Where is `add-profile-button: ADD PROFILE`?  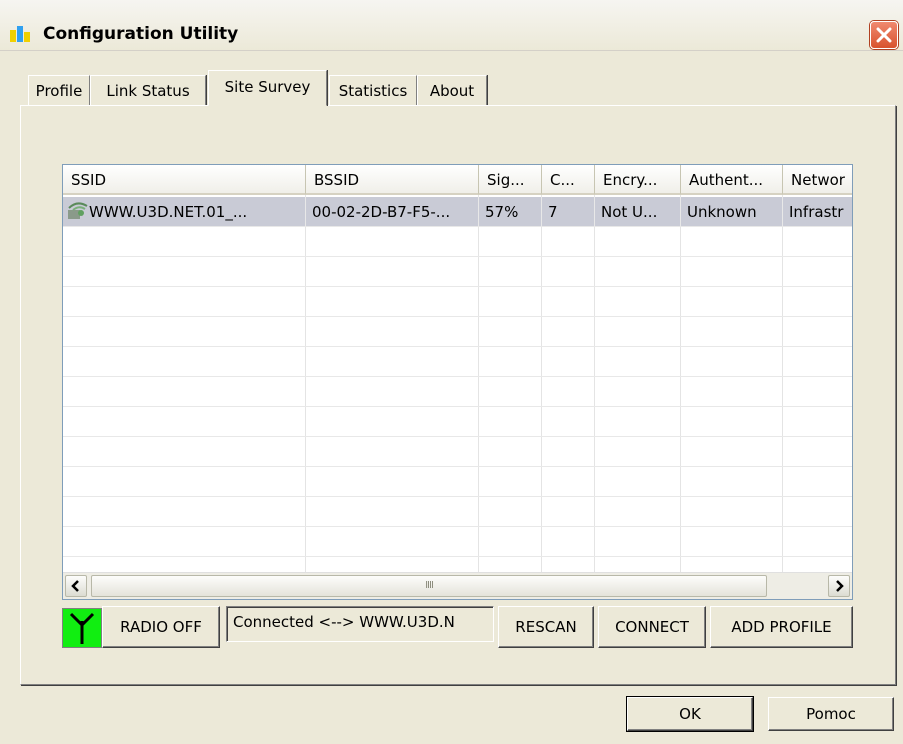 add-profile-button: ADD PROFILE is located at coordinates (781, 627).